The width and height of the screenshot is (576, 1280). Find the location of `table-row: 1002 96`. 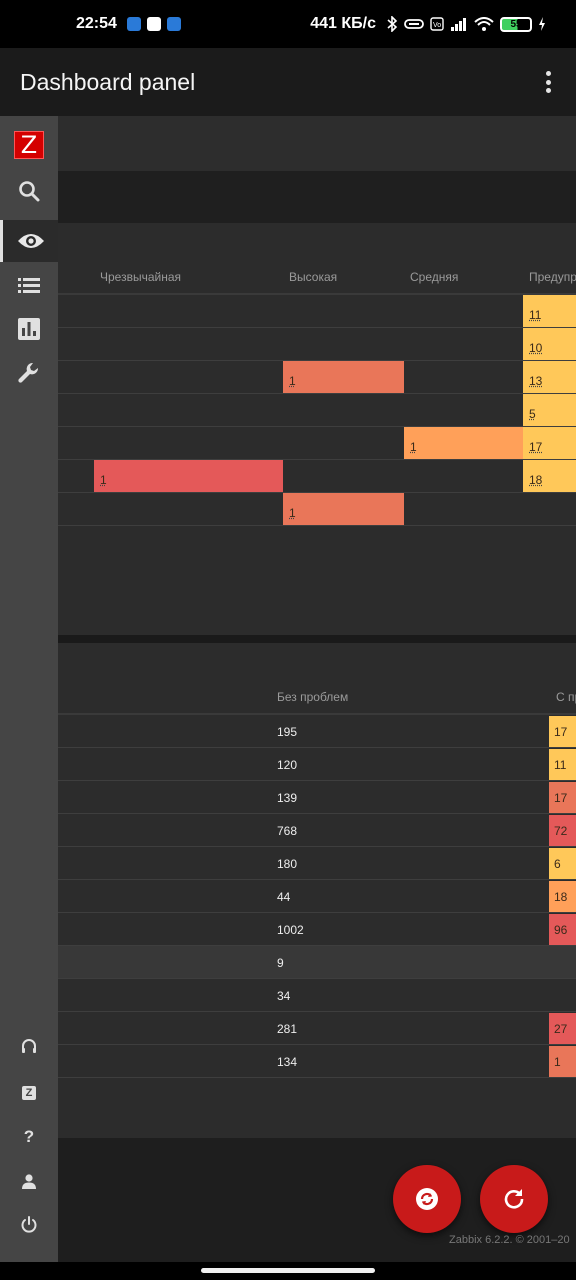

table-row: 1002 96 is located at coordinates (317, 929).